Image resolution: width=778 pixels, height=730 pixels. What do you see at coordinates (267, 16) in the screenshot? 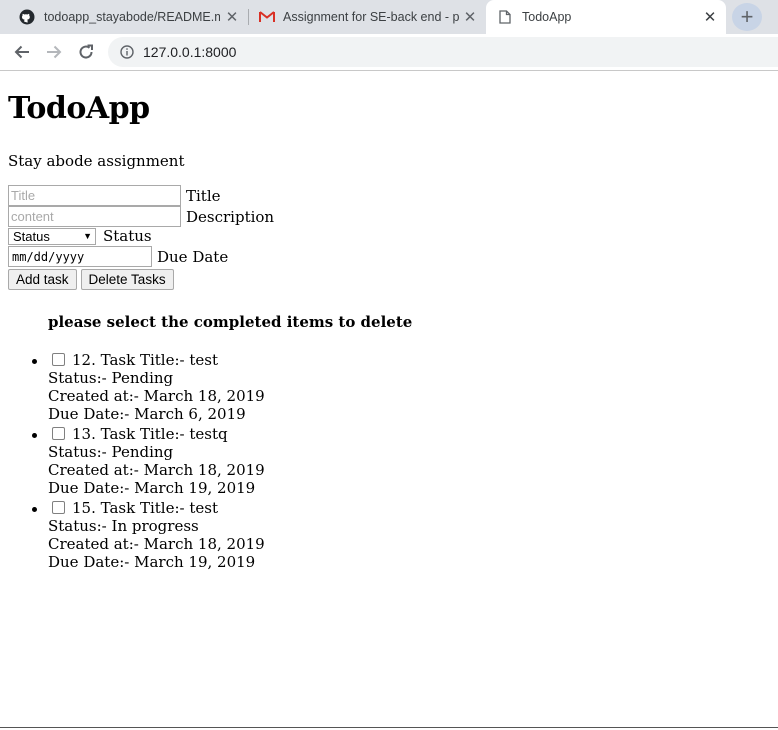
I see `gmail-icon` at bounding box center [267, 16].